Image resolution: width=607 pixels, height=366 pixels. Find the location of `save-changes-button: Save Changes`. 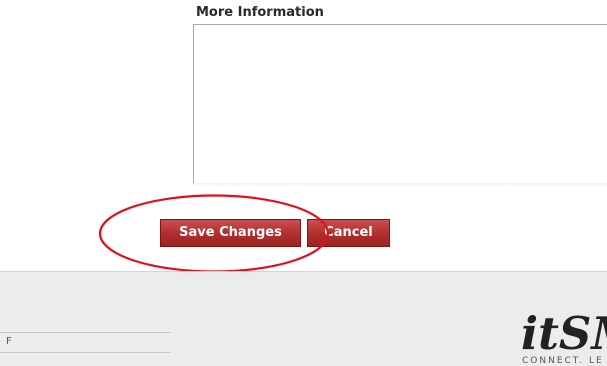

save-changes-button: Save Changes is located at coordinates (230, 233).